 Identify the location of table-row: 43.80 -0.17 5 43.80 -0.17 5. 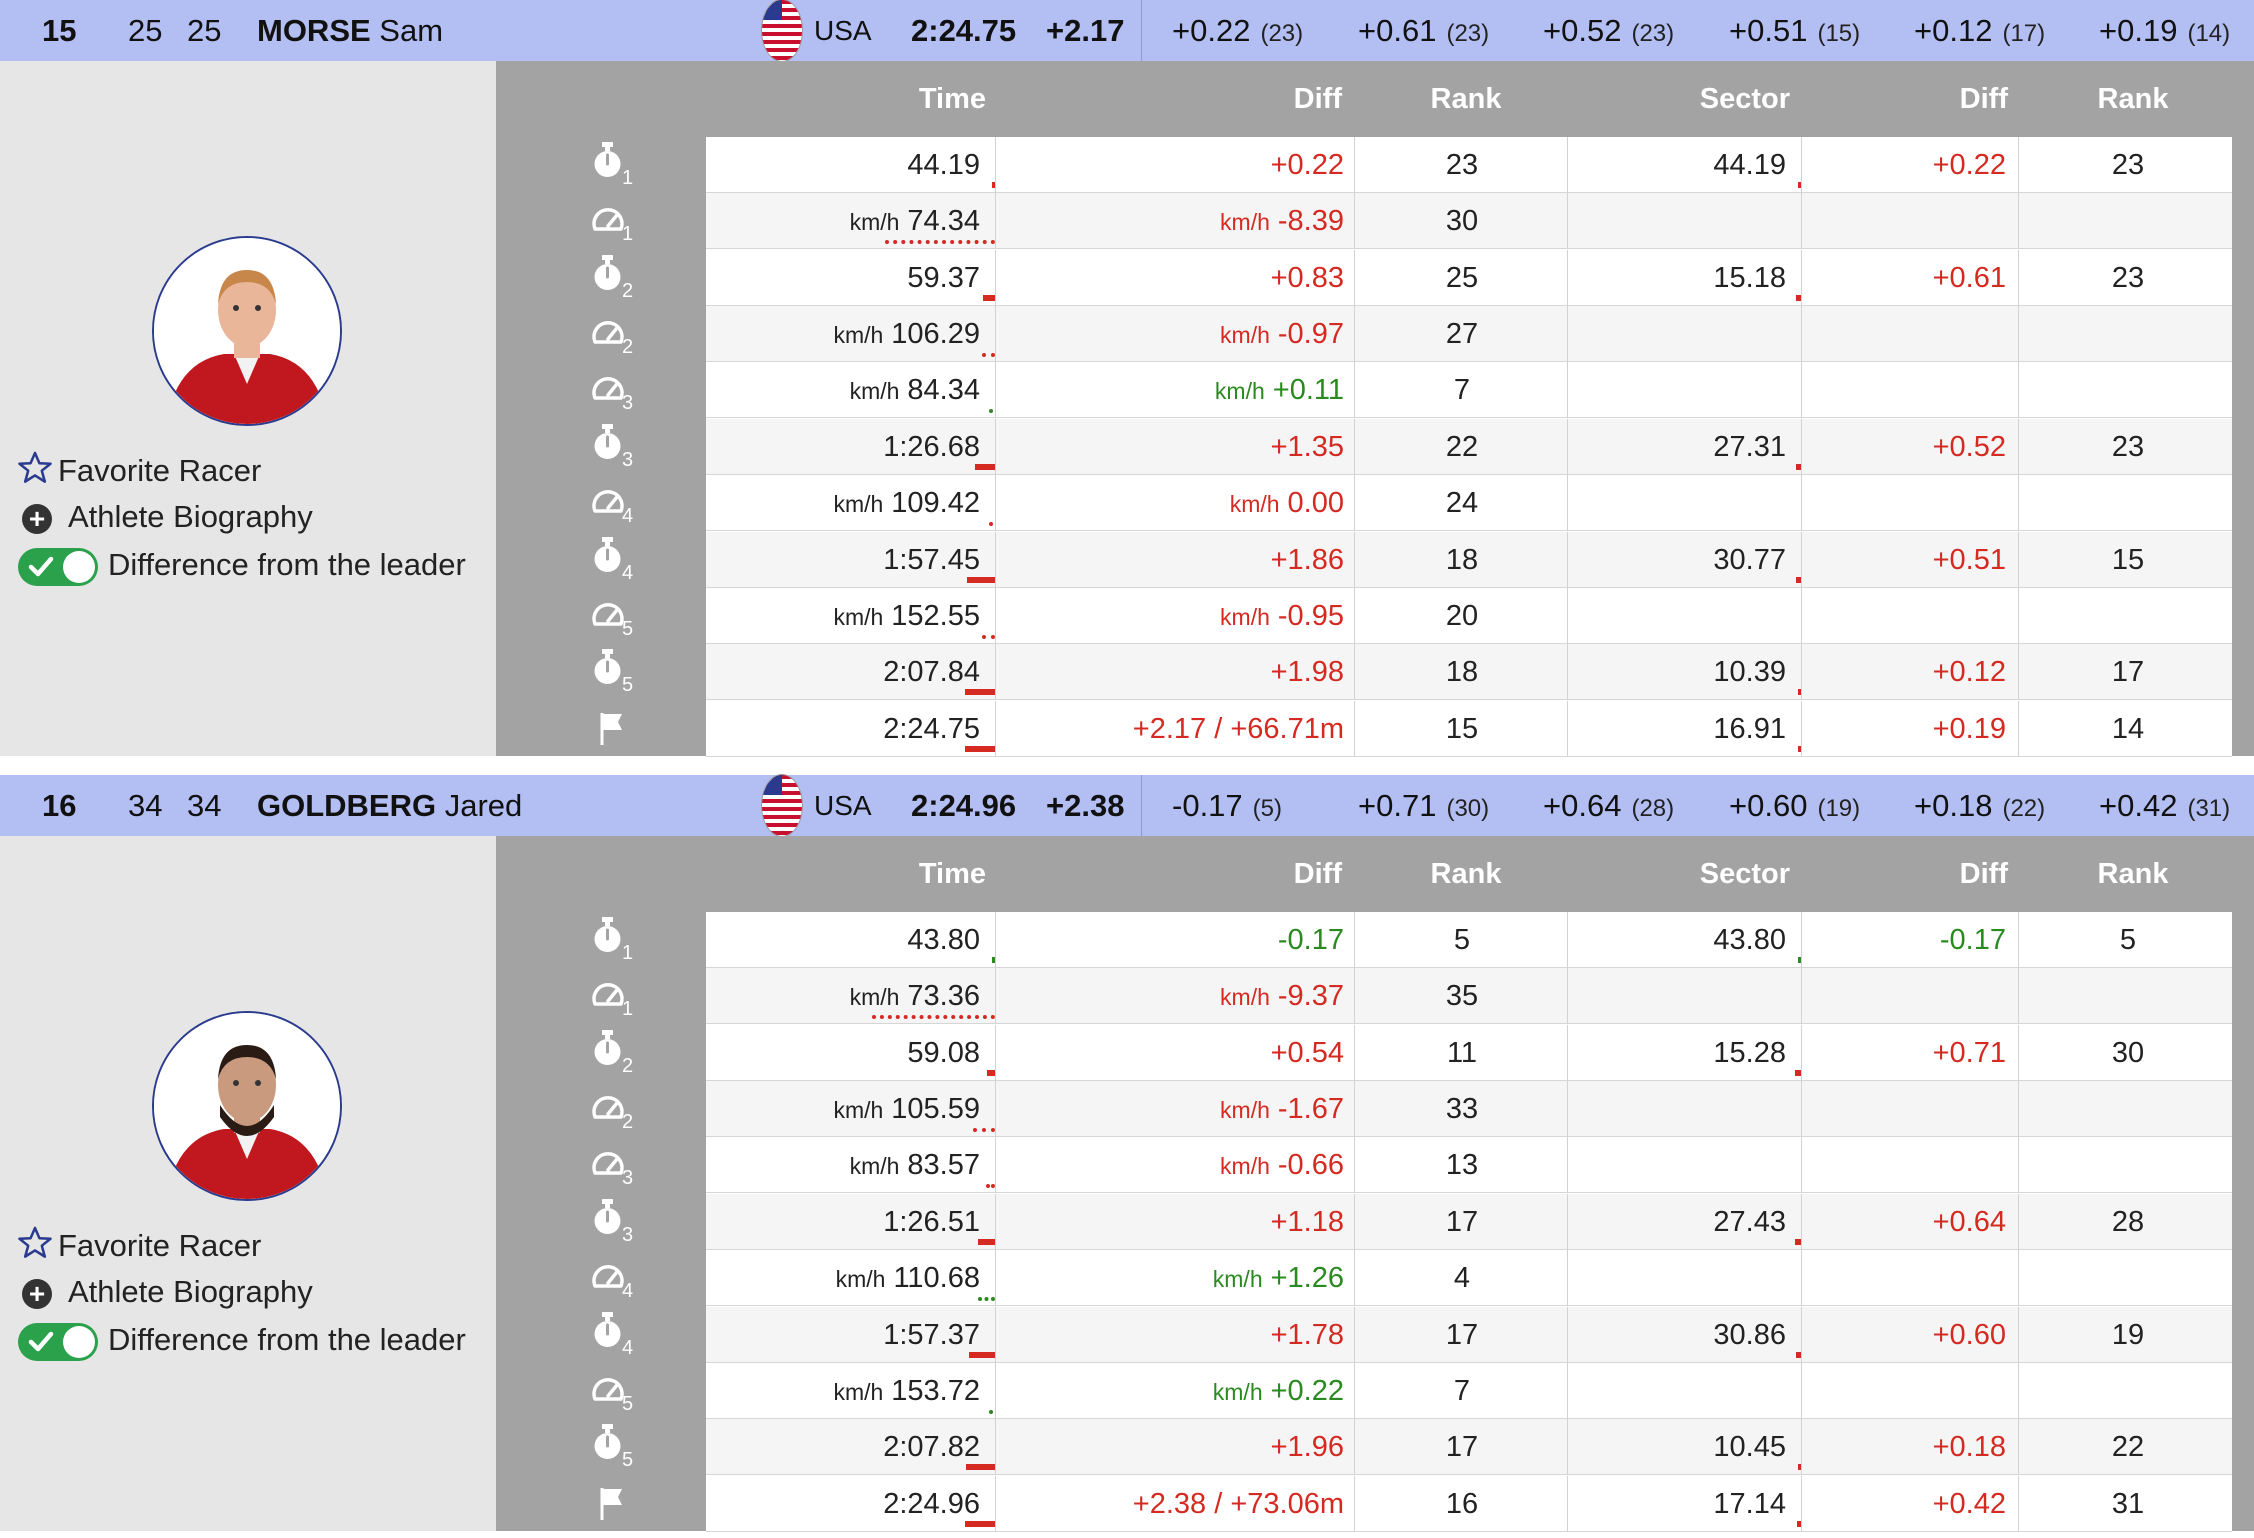
(1469, 940).